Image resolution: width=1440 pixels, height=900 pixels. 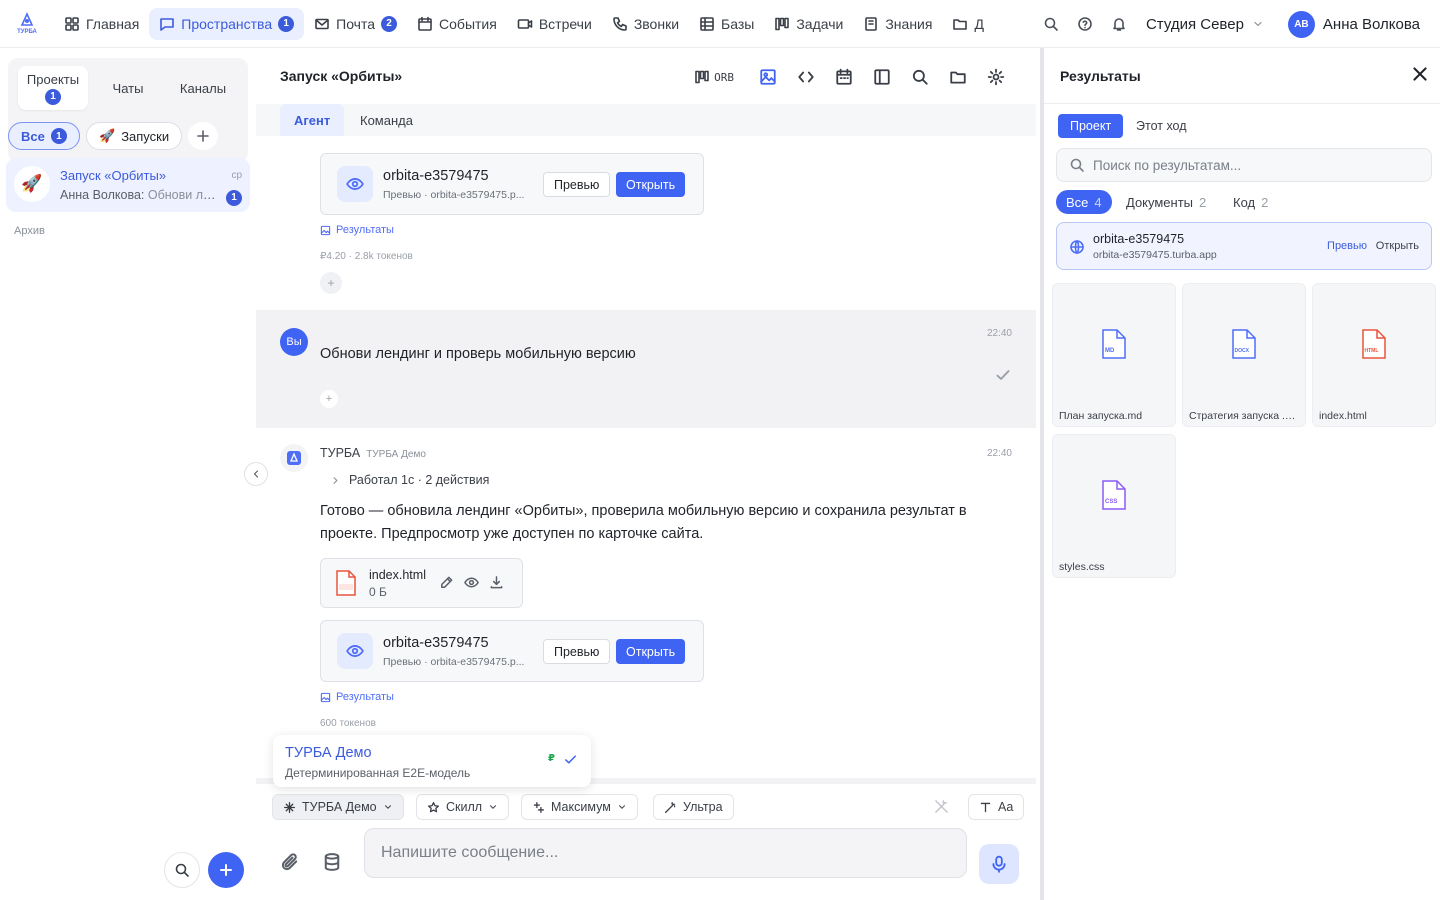 What do you see at coordinates (101, 24) in the screenshot?
I see `nav-home: Главная` at bounding box center [101, 24].